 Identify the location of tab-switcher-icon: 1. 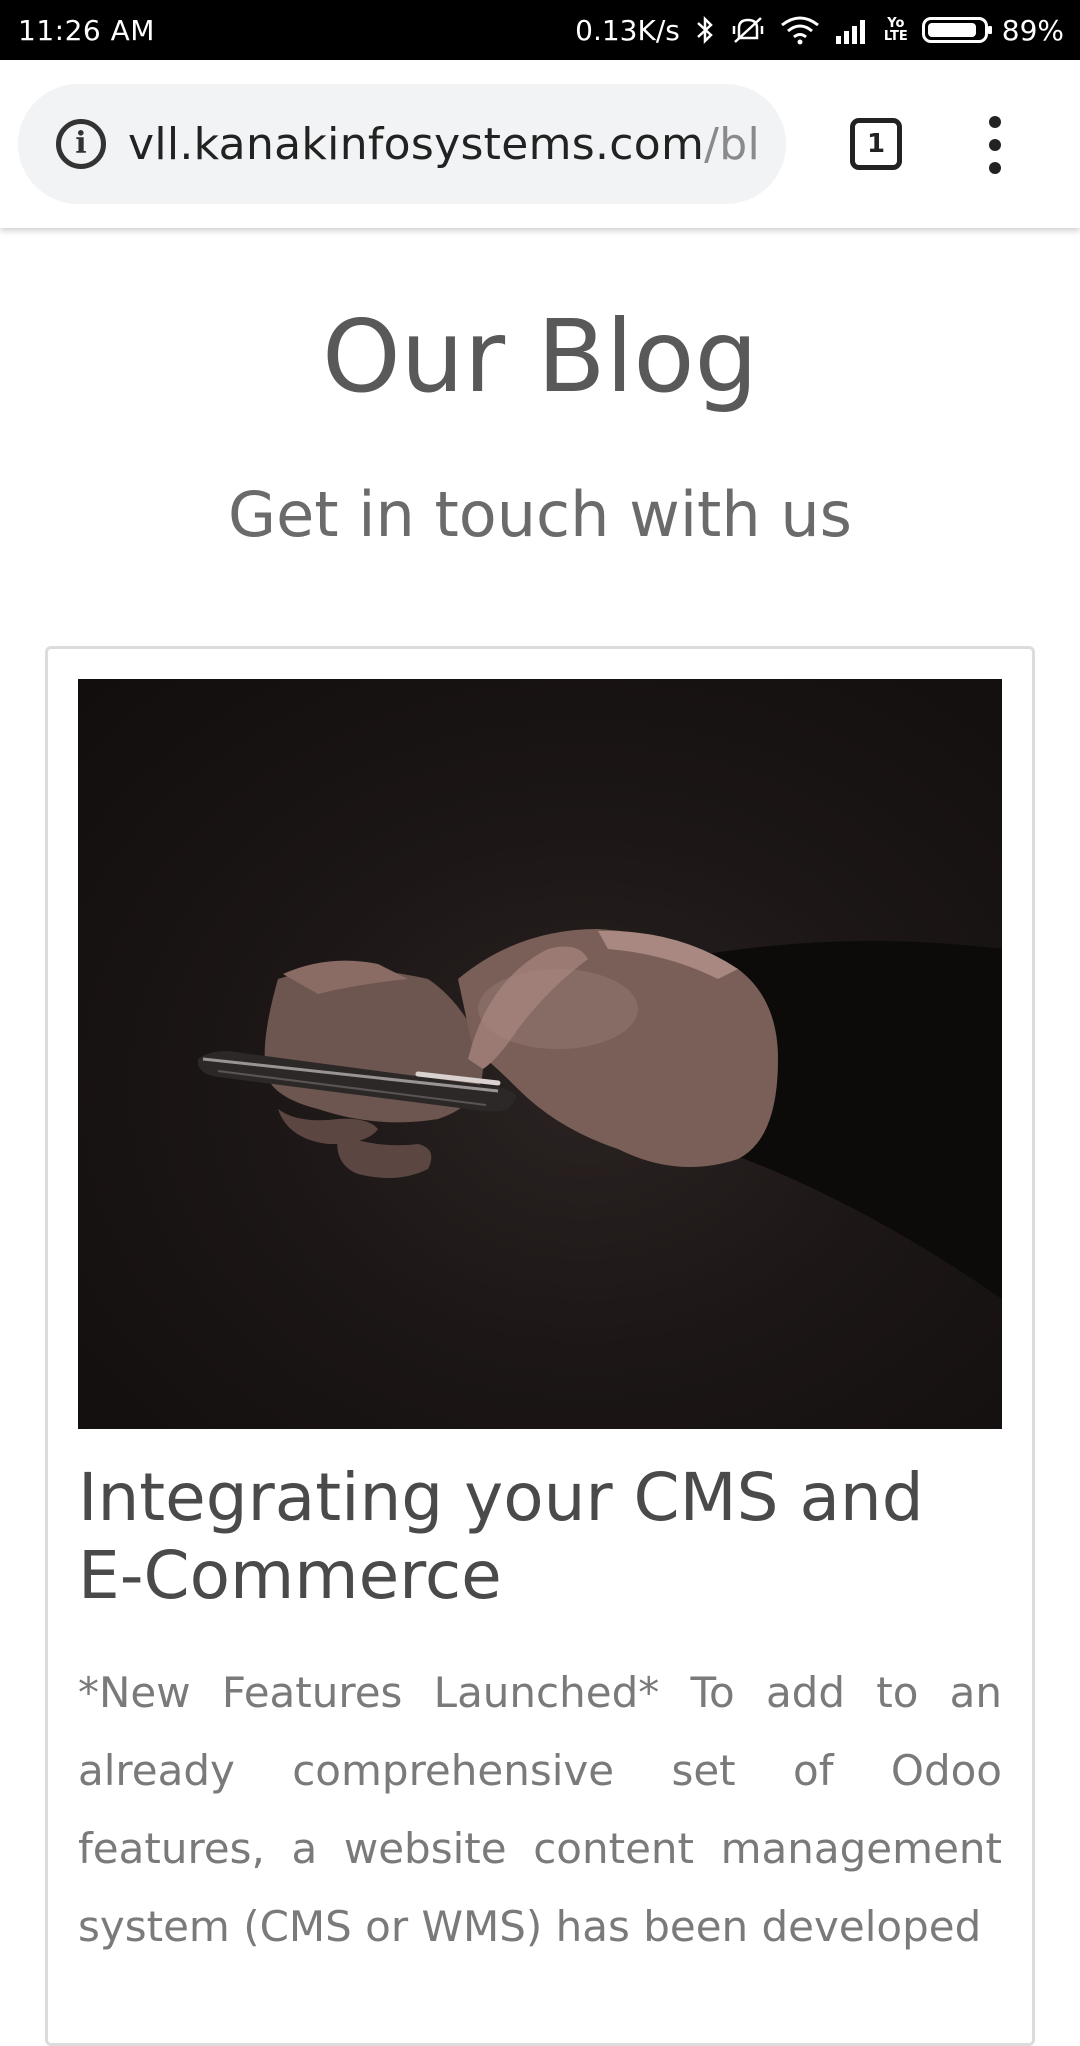
(876, 144).